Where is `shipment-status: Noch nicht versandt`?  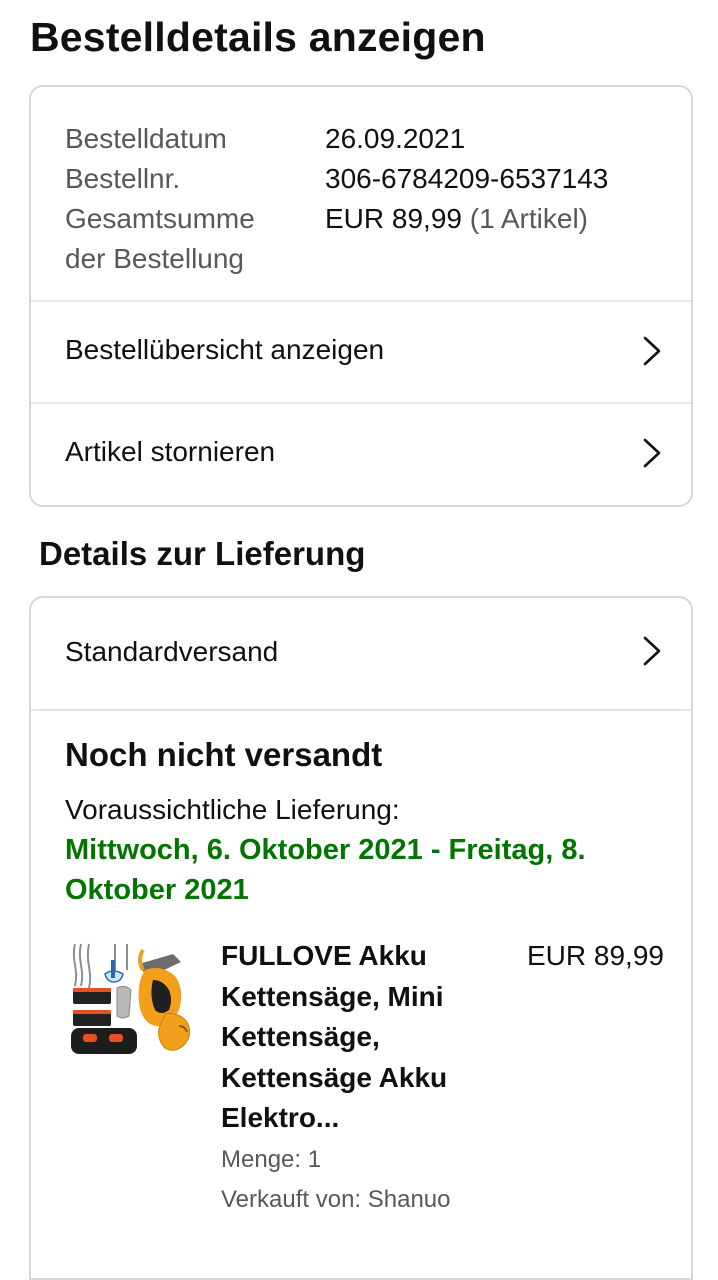
shipment-status: Noch nicht versandt is located at coordinates (224, 754).